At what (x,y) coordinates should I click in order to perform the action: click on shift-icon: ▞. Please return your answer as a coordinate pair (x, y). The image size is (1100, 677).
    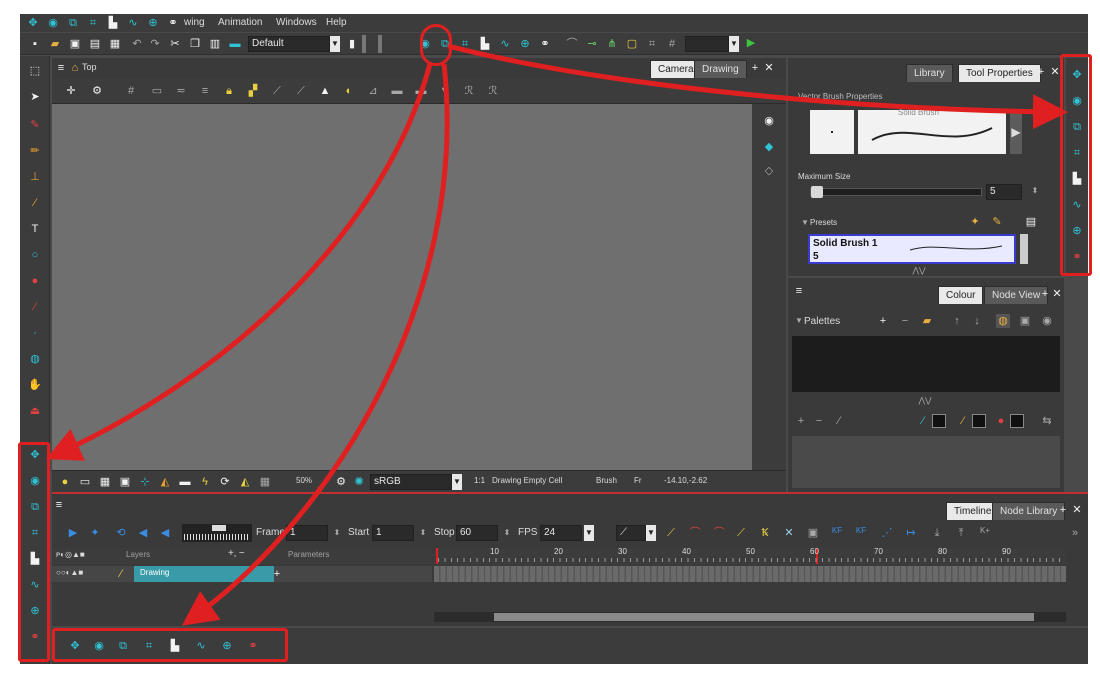
    Looking at the image, I should click on (253, 91).